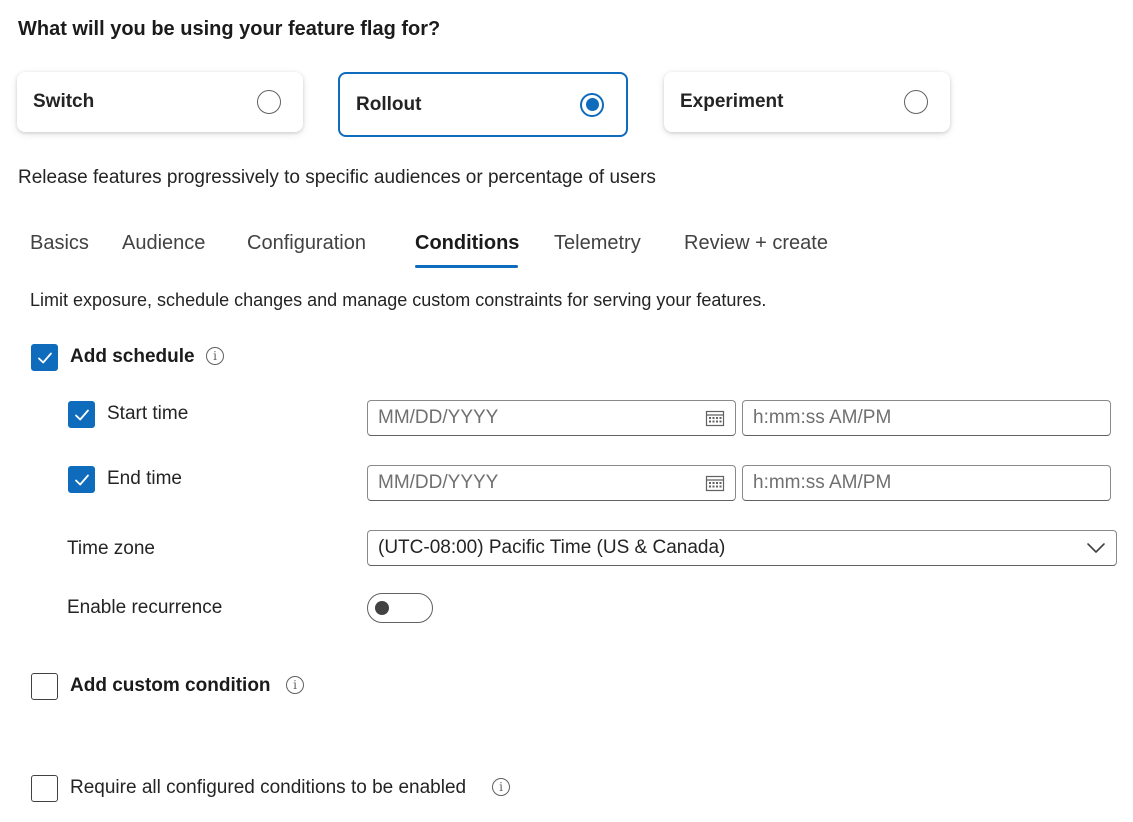 The height and width of the screenshot is (822, 1133). Describe the element at coordinates (597, 243) in the screenshot. I see `tab-telemetry: Telemetry` at that location.